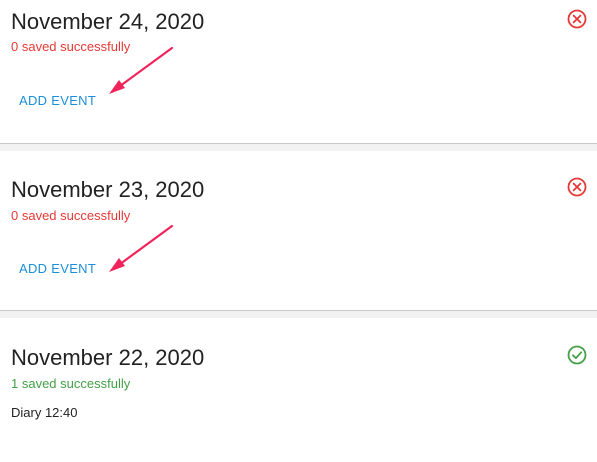 This screenshot has width=597, height=462. I want to click on check-circle-icon, so click(577, 355).